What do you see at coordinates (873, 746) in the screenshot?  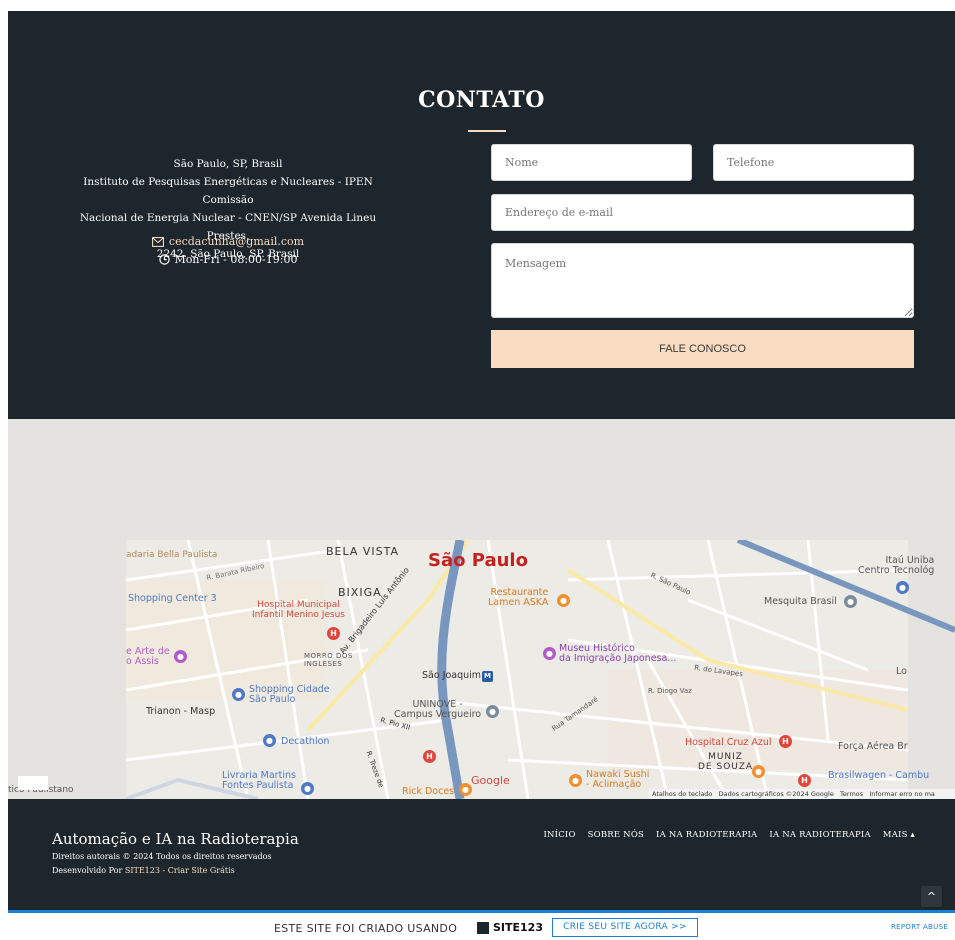 I see `map-label-forca: Força Aérea Br` at bounding box center [873, 746].